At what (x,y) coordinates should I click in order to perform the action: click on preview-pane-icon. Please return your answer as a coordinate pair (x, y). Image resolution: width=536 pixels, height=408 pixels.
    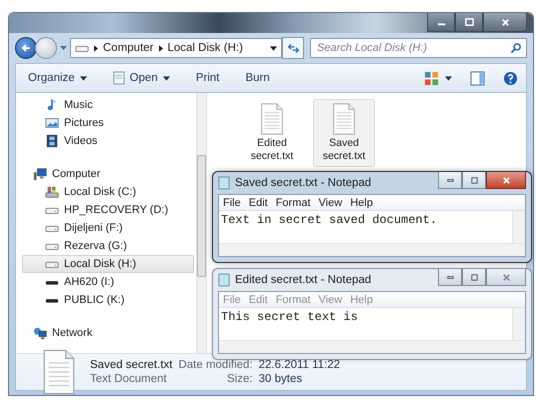
    Looking at the image, I should click on (477, 78).